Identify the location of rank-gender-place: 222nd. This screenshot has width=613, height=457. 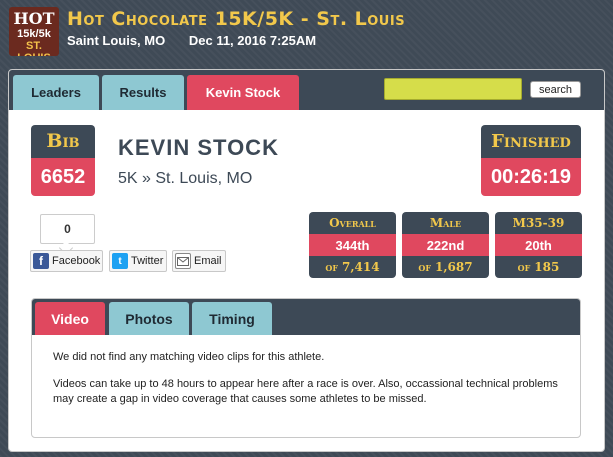
(445, 245).